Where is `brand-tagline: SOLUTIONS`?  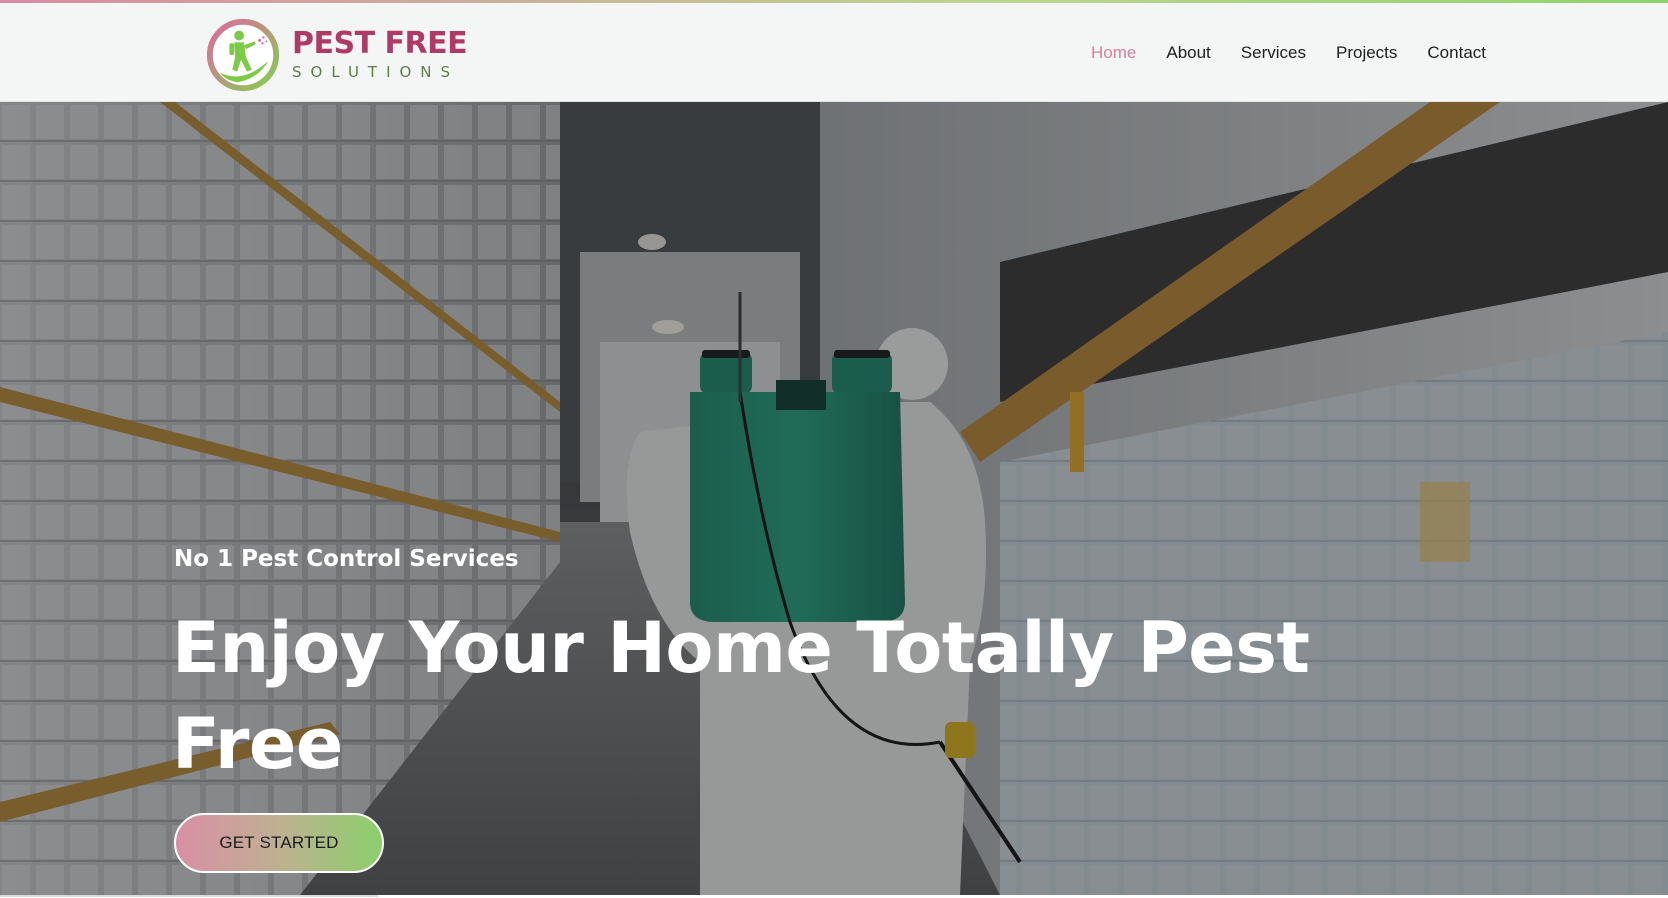
brand-tagline: SOLUTIONS is located at coordinates (376, 72).